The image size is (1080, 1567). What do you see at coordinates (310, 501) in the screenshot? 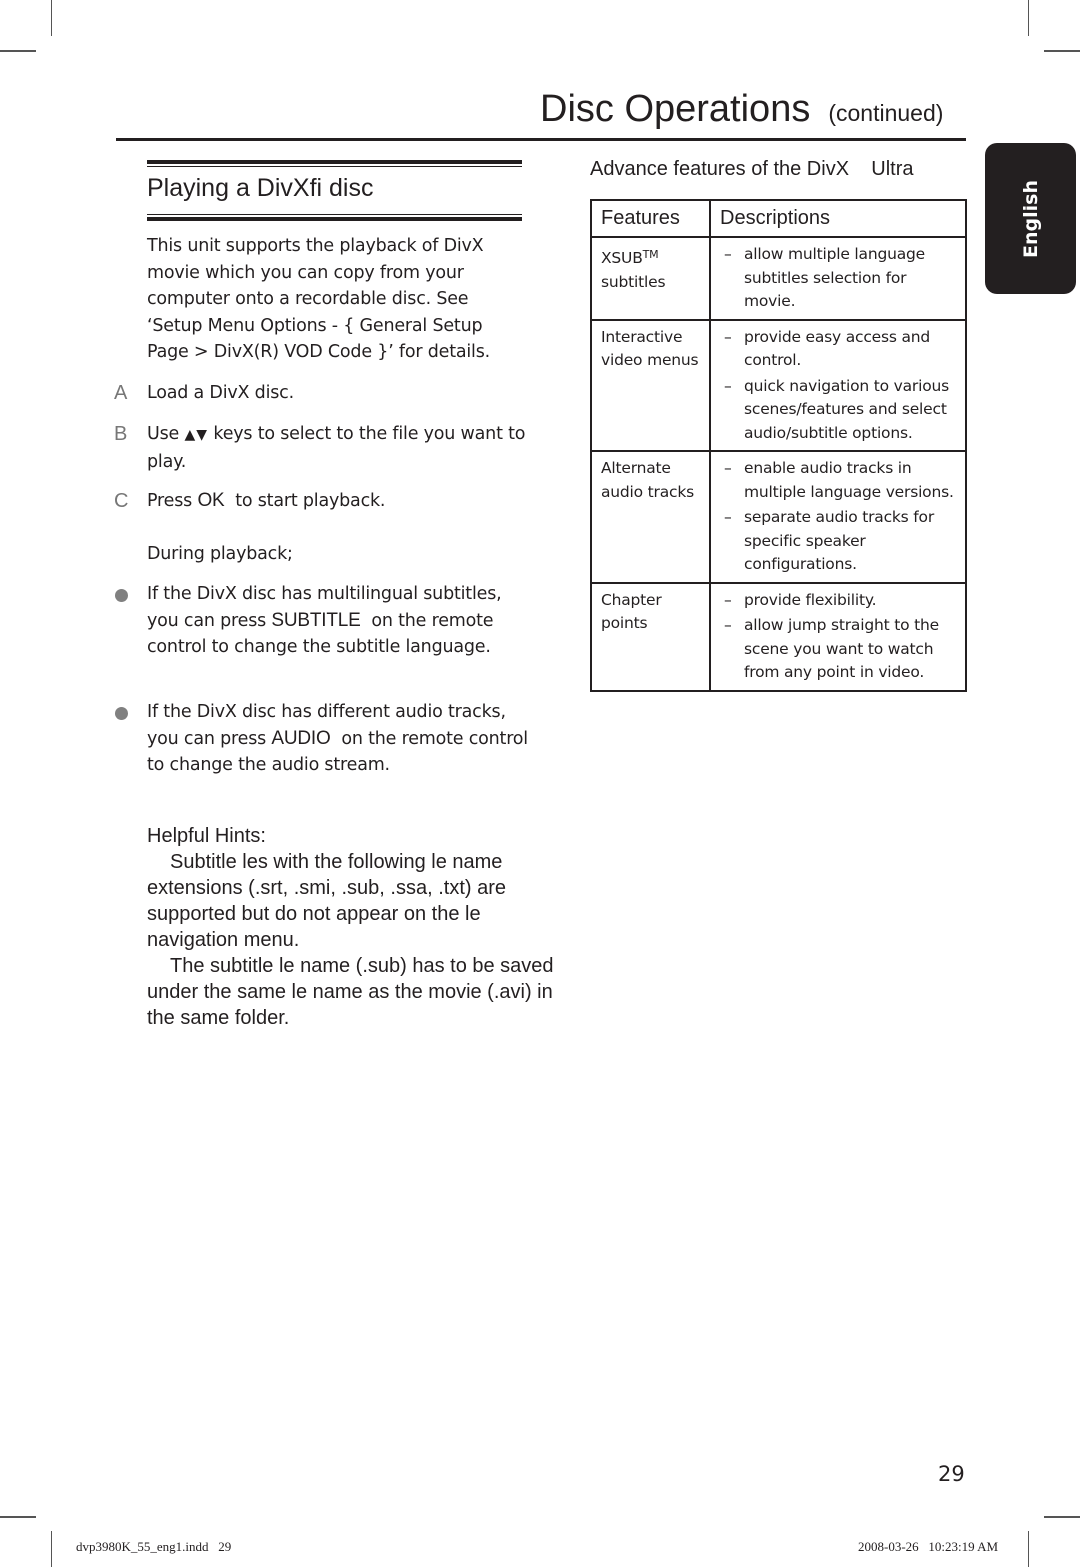
I see `step-text-post: to start playback.` at bounding box center [310, 501].